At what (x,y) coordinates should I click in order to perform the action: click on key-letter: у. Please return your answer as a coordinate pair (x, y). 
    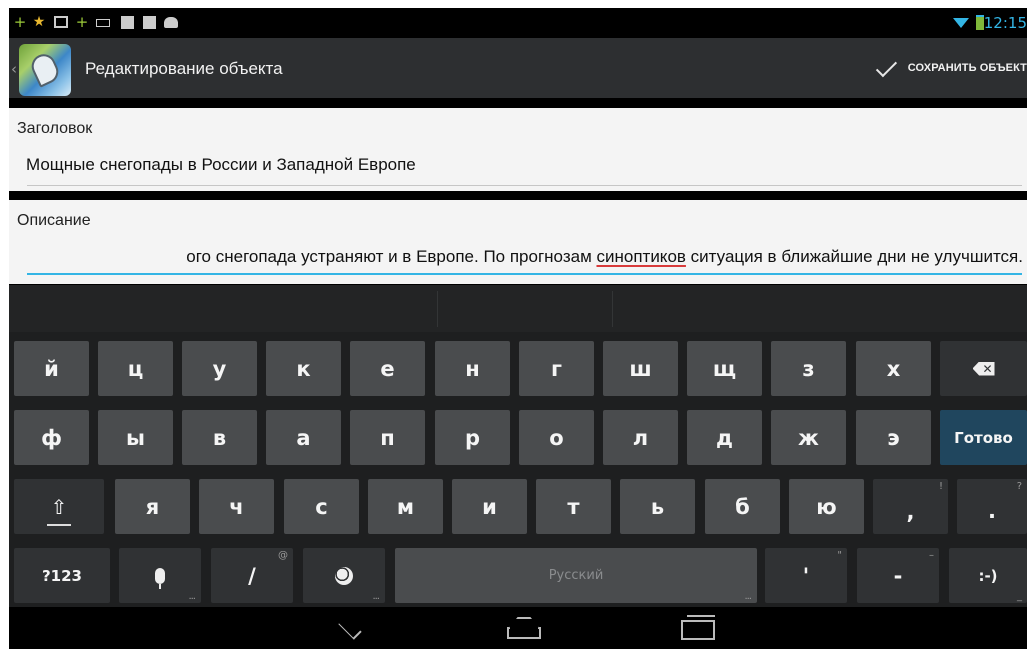
    Looking at the image, I should click on (219, 368).